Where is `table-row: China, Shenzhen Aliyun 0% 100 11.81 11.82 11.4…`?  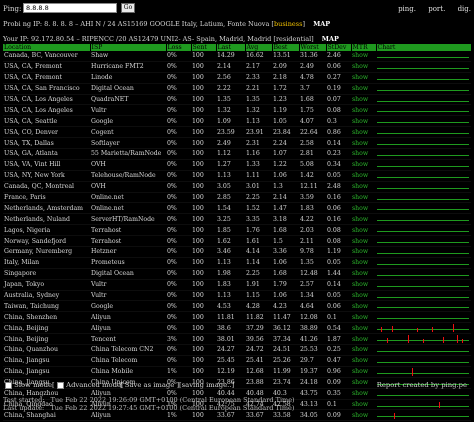 table-row: China, Shenzhen Aliyun 0% 100 11.81 11.82 11.4… is located at coordinates (237, 317).